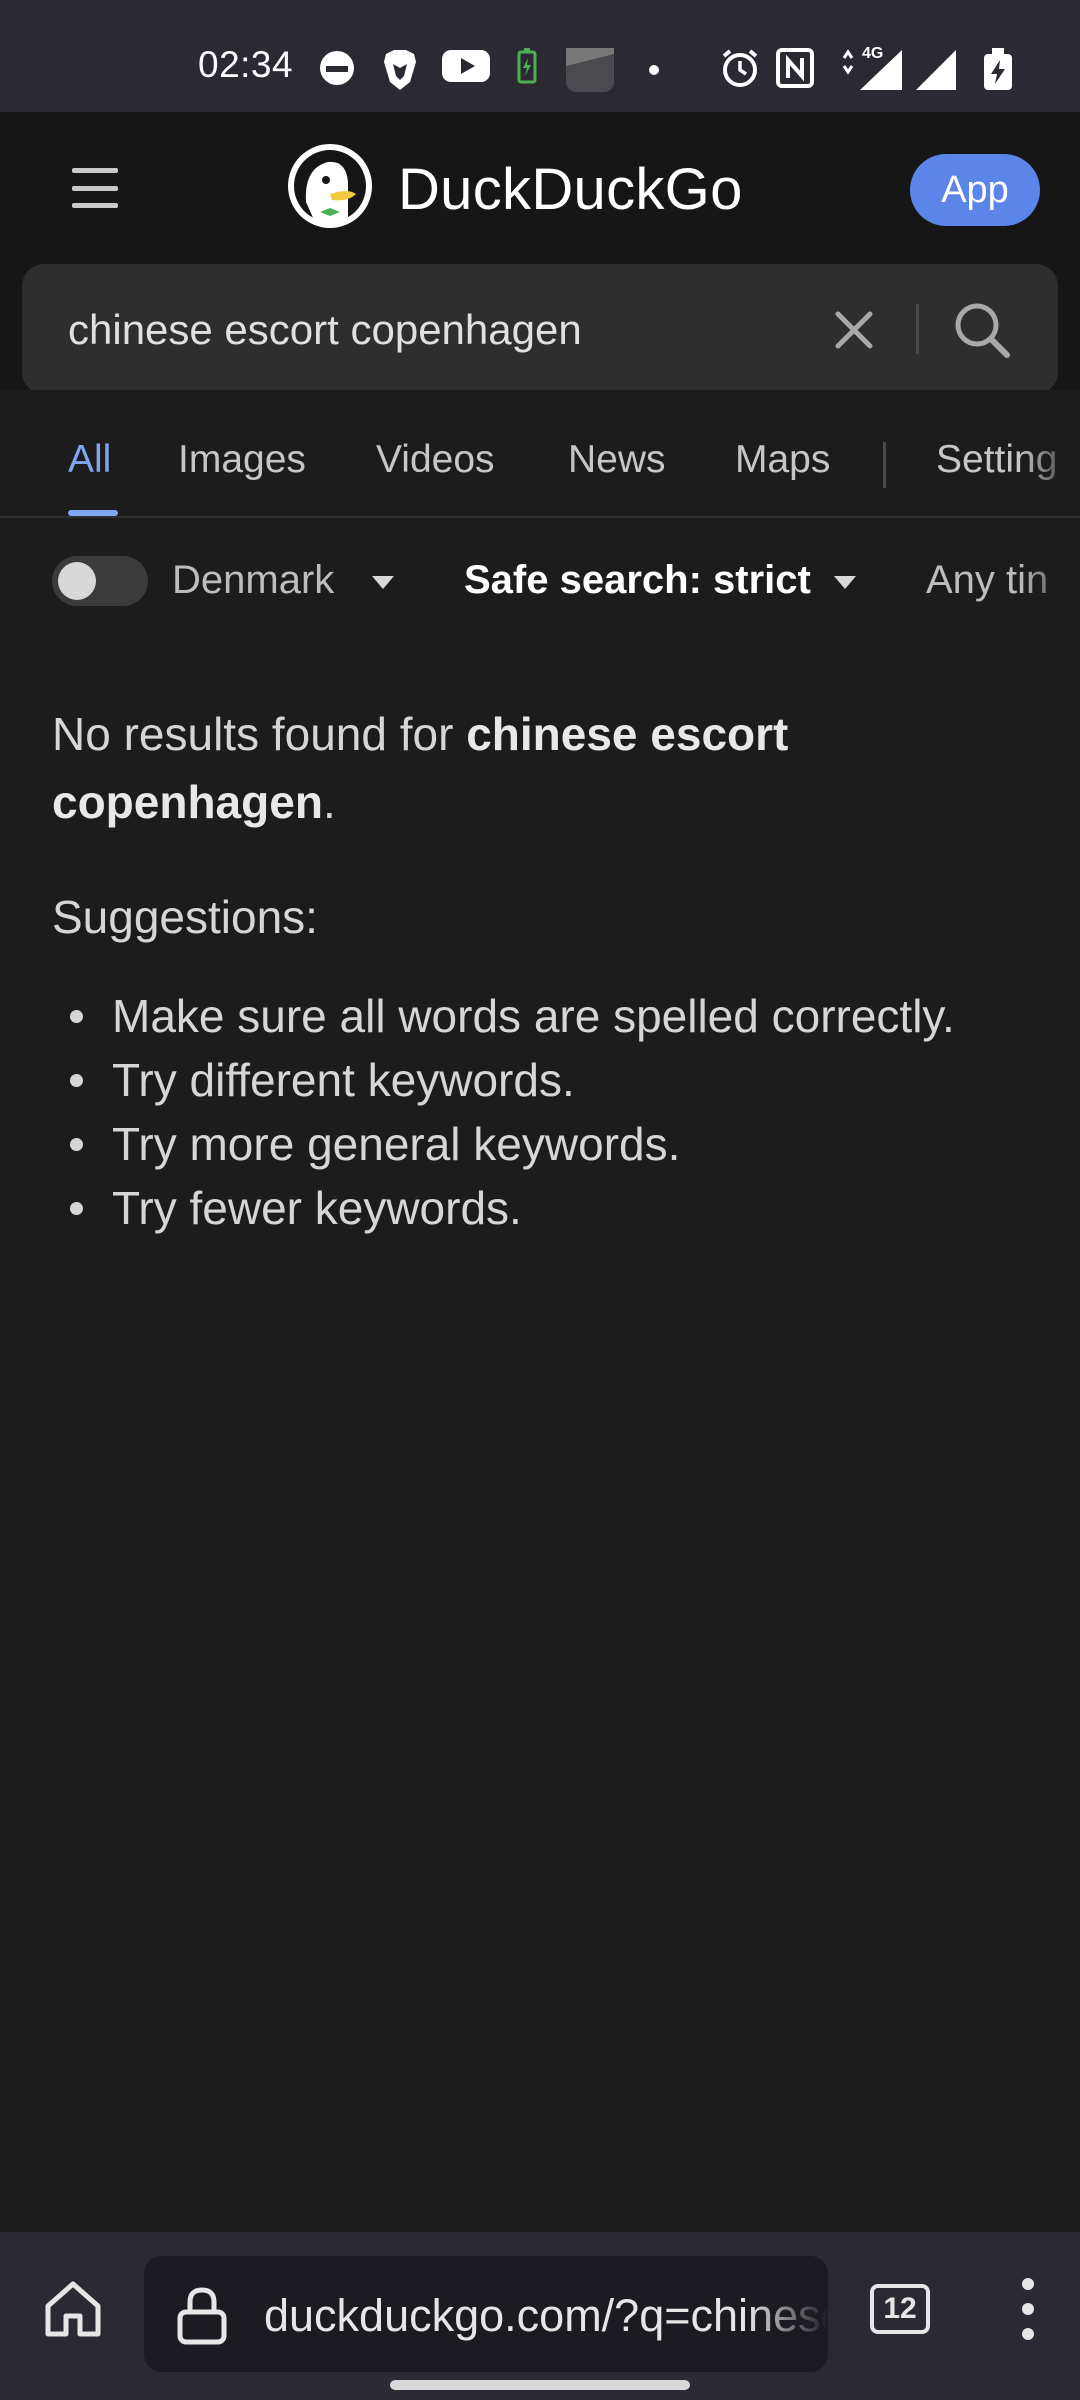 This screenshot has height=2400, width=1080. Describe the element at coordinates (89, 460) in the screenshot. I see `tab-all: All` at that location.